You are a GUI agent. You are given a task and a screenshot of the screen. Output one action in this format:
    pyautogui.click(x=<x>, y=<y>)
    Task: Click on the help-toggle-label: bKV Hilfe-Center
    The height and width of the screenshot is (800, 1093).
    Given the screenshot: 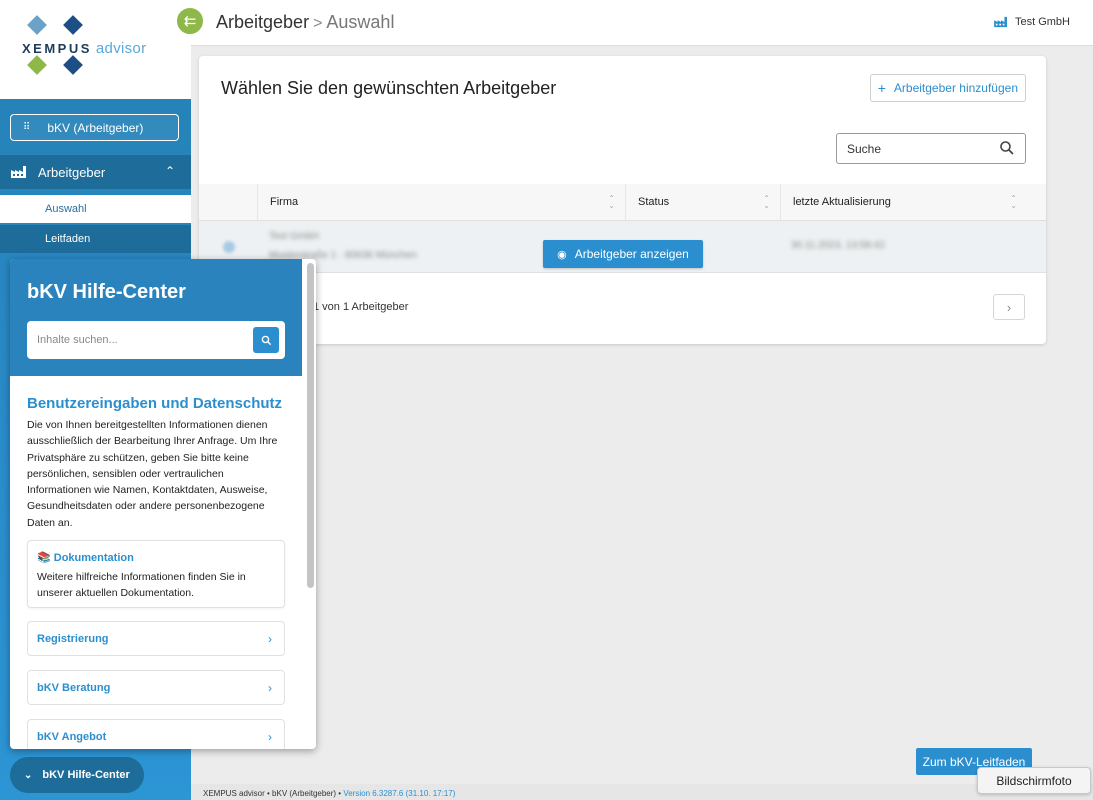 What is the action you would take?
    pyautogui.click(x=86, y=775)
    